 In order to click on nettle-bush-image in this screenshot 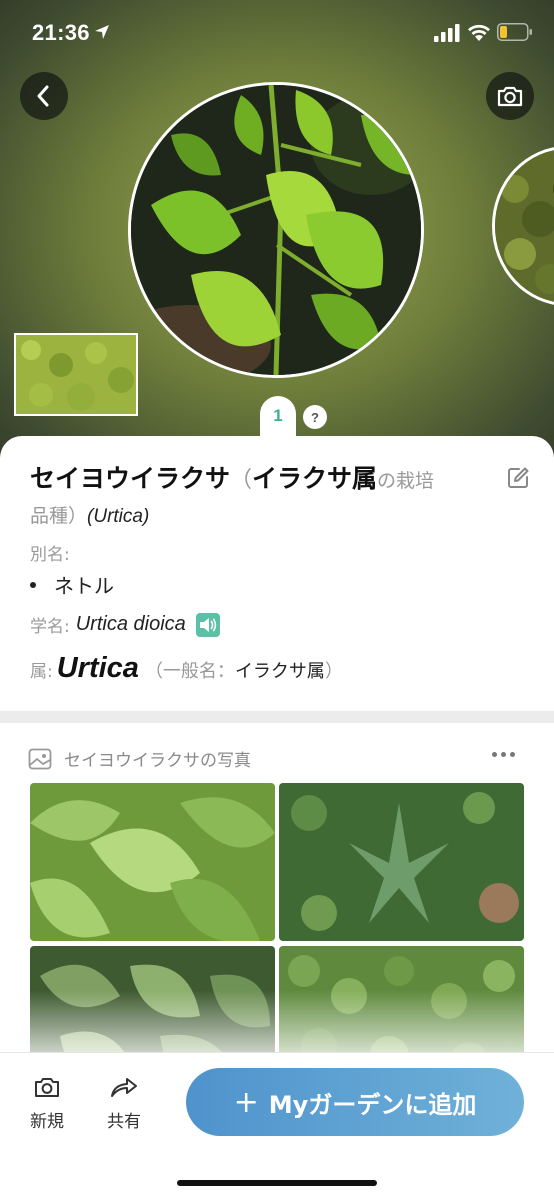, I will do `click(524, 226)`.